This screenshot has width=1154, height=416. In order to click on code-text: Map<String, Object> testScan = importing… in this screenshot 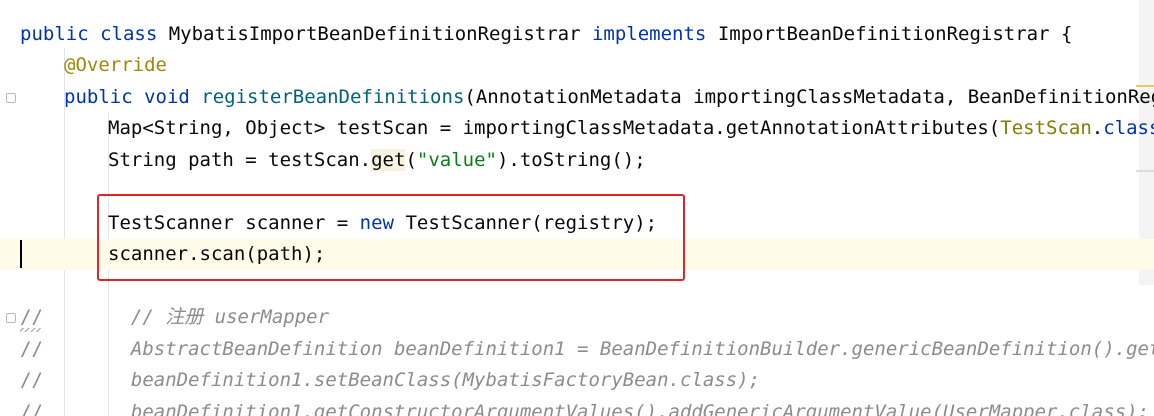, I will do `click(554, 128)`.